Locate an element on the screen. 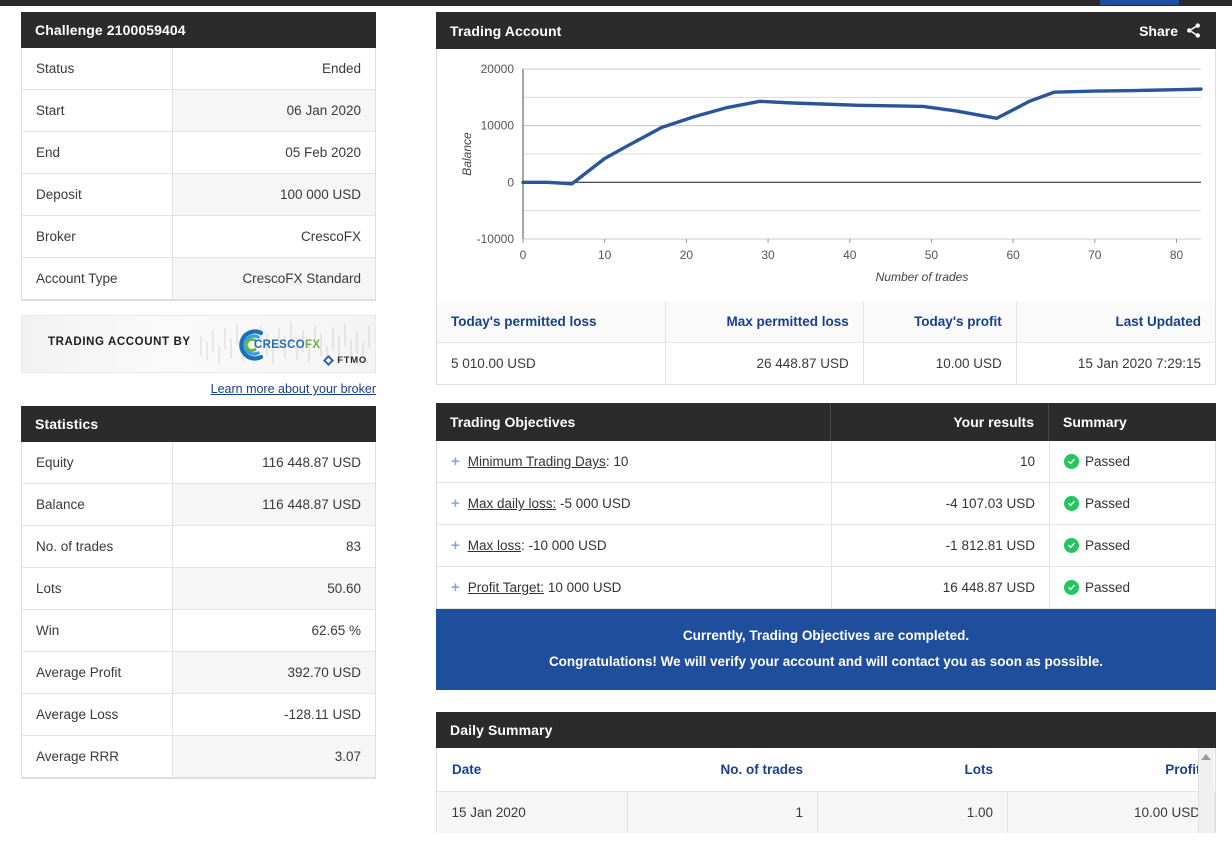 The width and height of the screenshot is (1232, 859). statistics-title: Statistics is located at coordinates (67, 424).